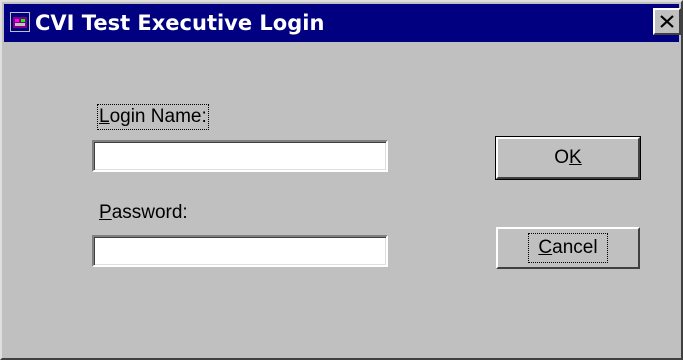 The height and width of the screenshot is (360, 683). I want to click on close-button, so click(667, 21).